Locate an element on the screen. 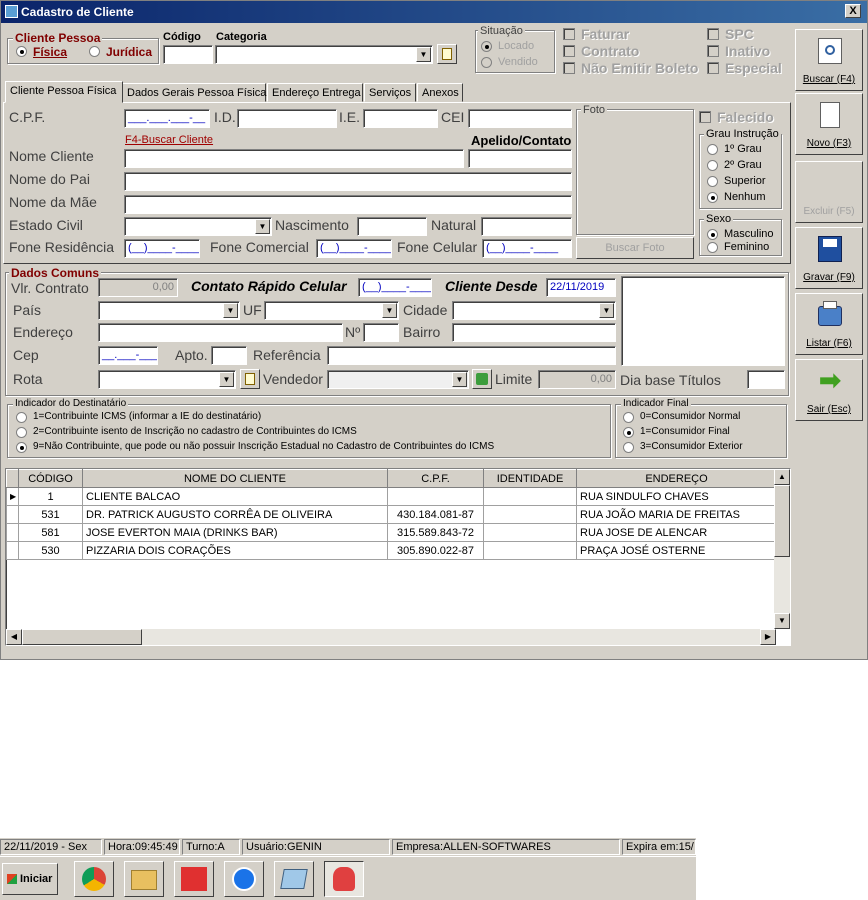 This screenshot has width=868, height=900. juridica-label: Jurídica is located at coordinates (129, 52).